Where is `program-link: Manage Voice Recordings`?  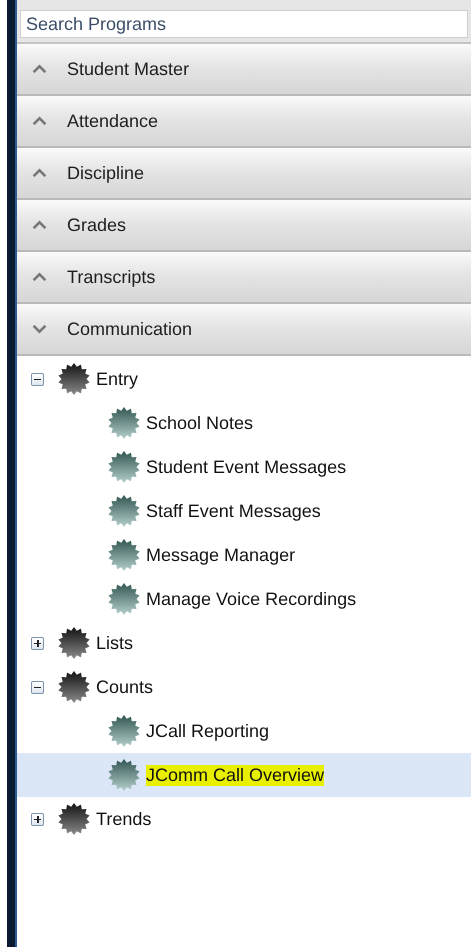
program-link: Manage Voice Recordings is located at coordinates (251, 599).